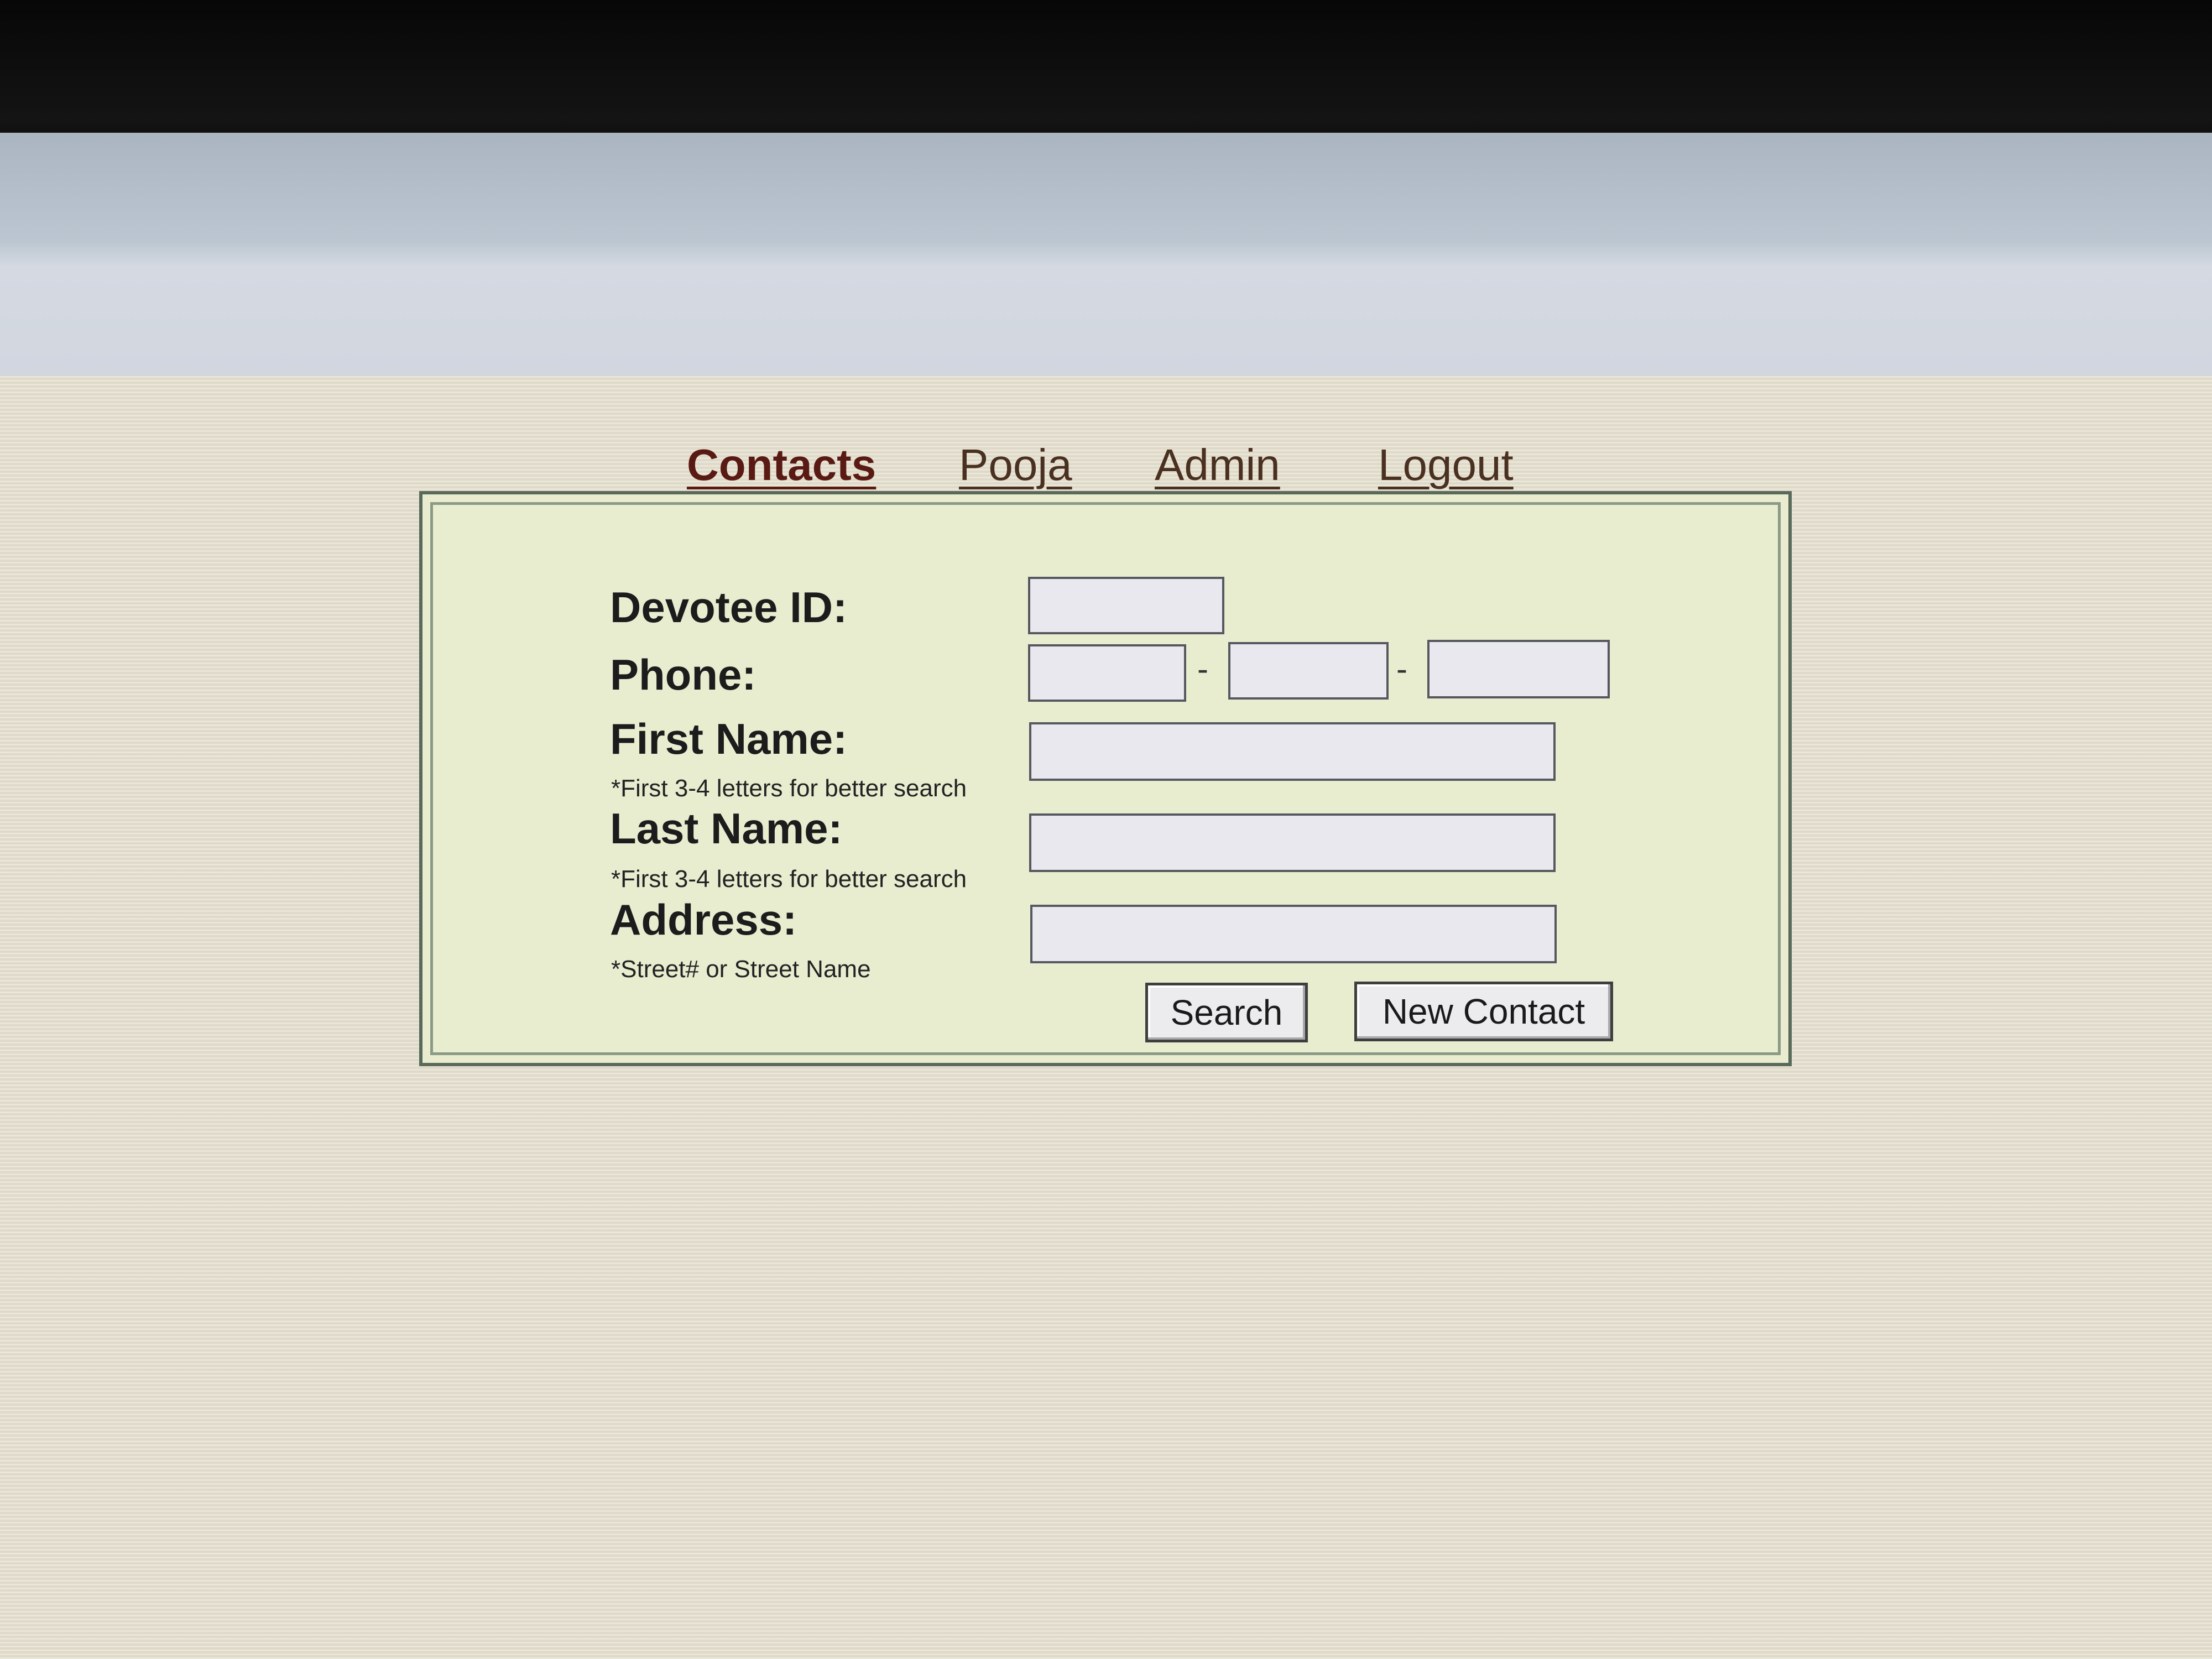 Image resolution: width=2212 pixels, height=1659 pixels. What do you see at coordinates (1293, 934) in the screenshot?
I see `address-input` at bounding box center [1293, 934].